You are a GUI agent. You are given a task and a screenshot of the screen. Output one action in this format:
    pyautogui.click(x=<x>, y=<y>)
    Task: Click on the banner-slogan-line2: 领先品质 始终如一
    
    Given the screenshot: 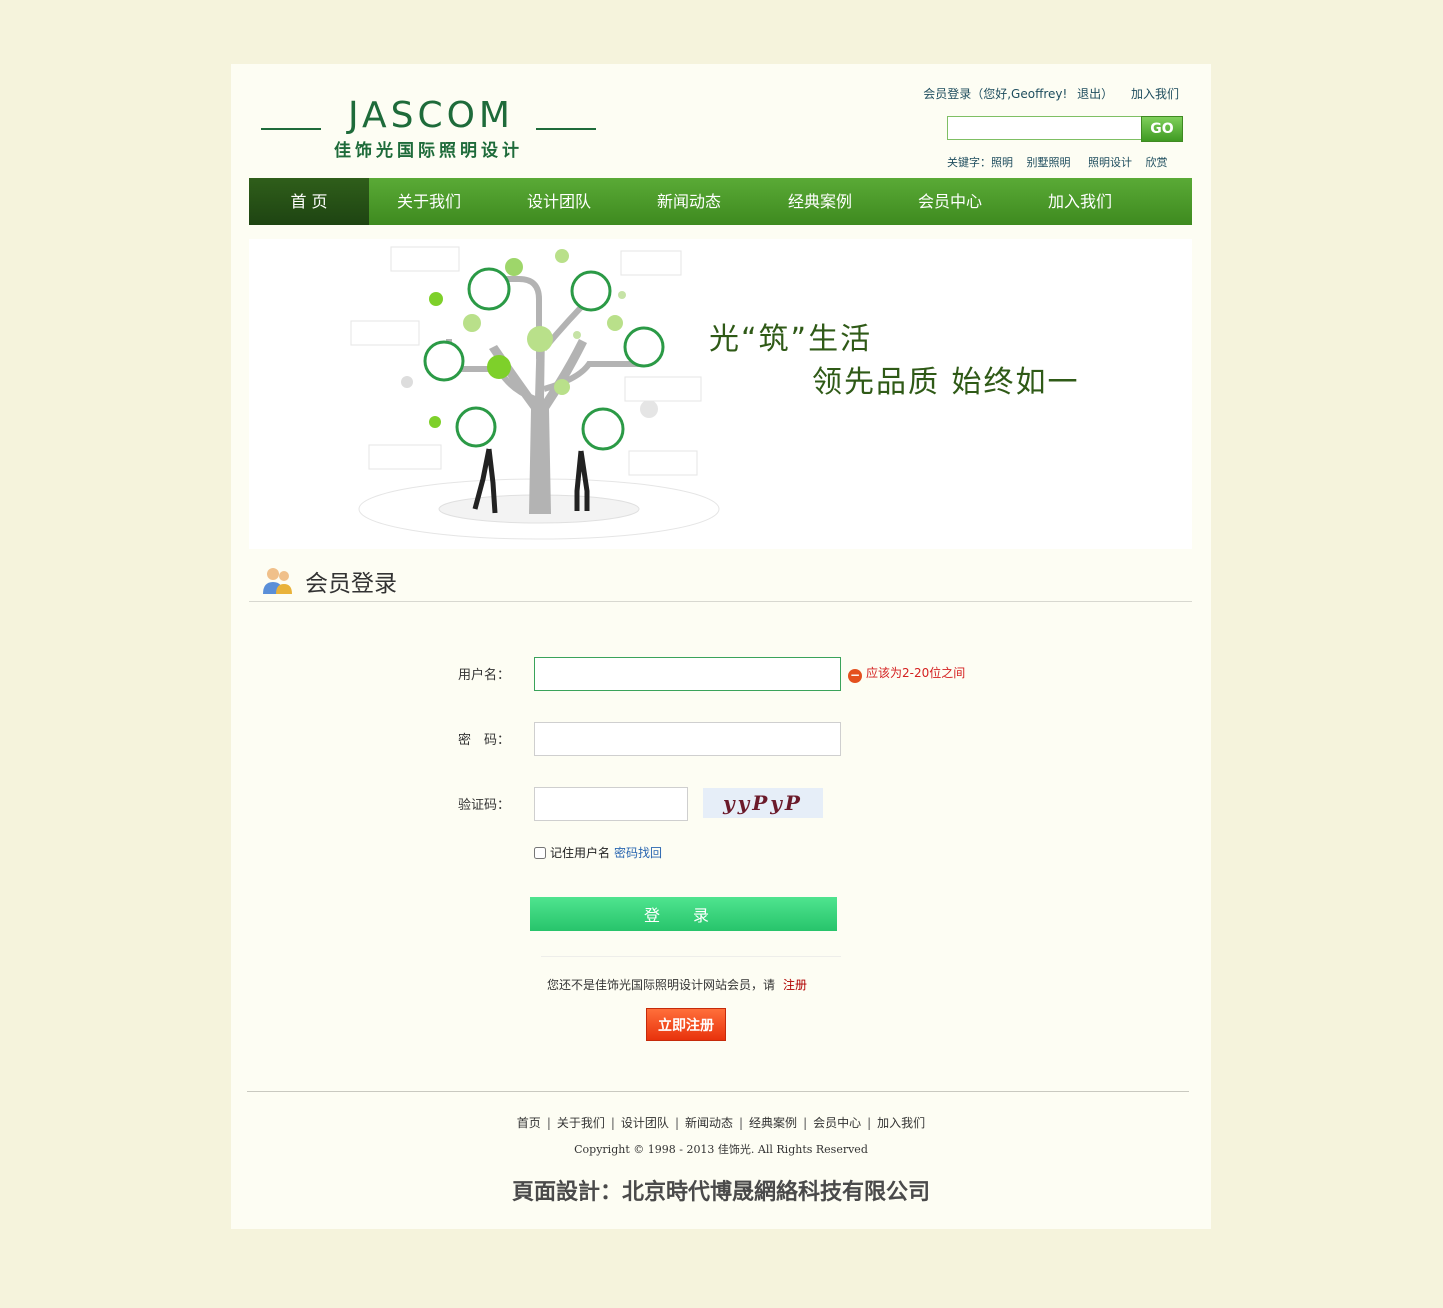 What is the action you would take?
    pyautogui.click(x=946, y=382)
    